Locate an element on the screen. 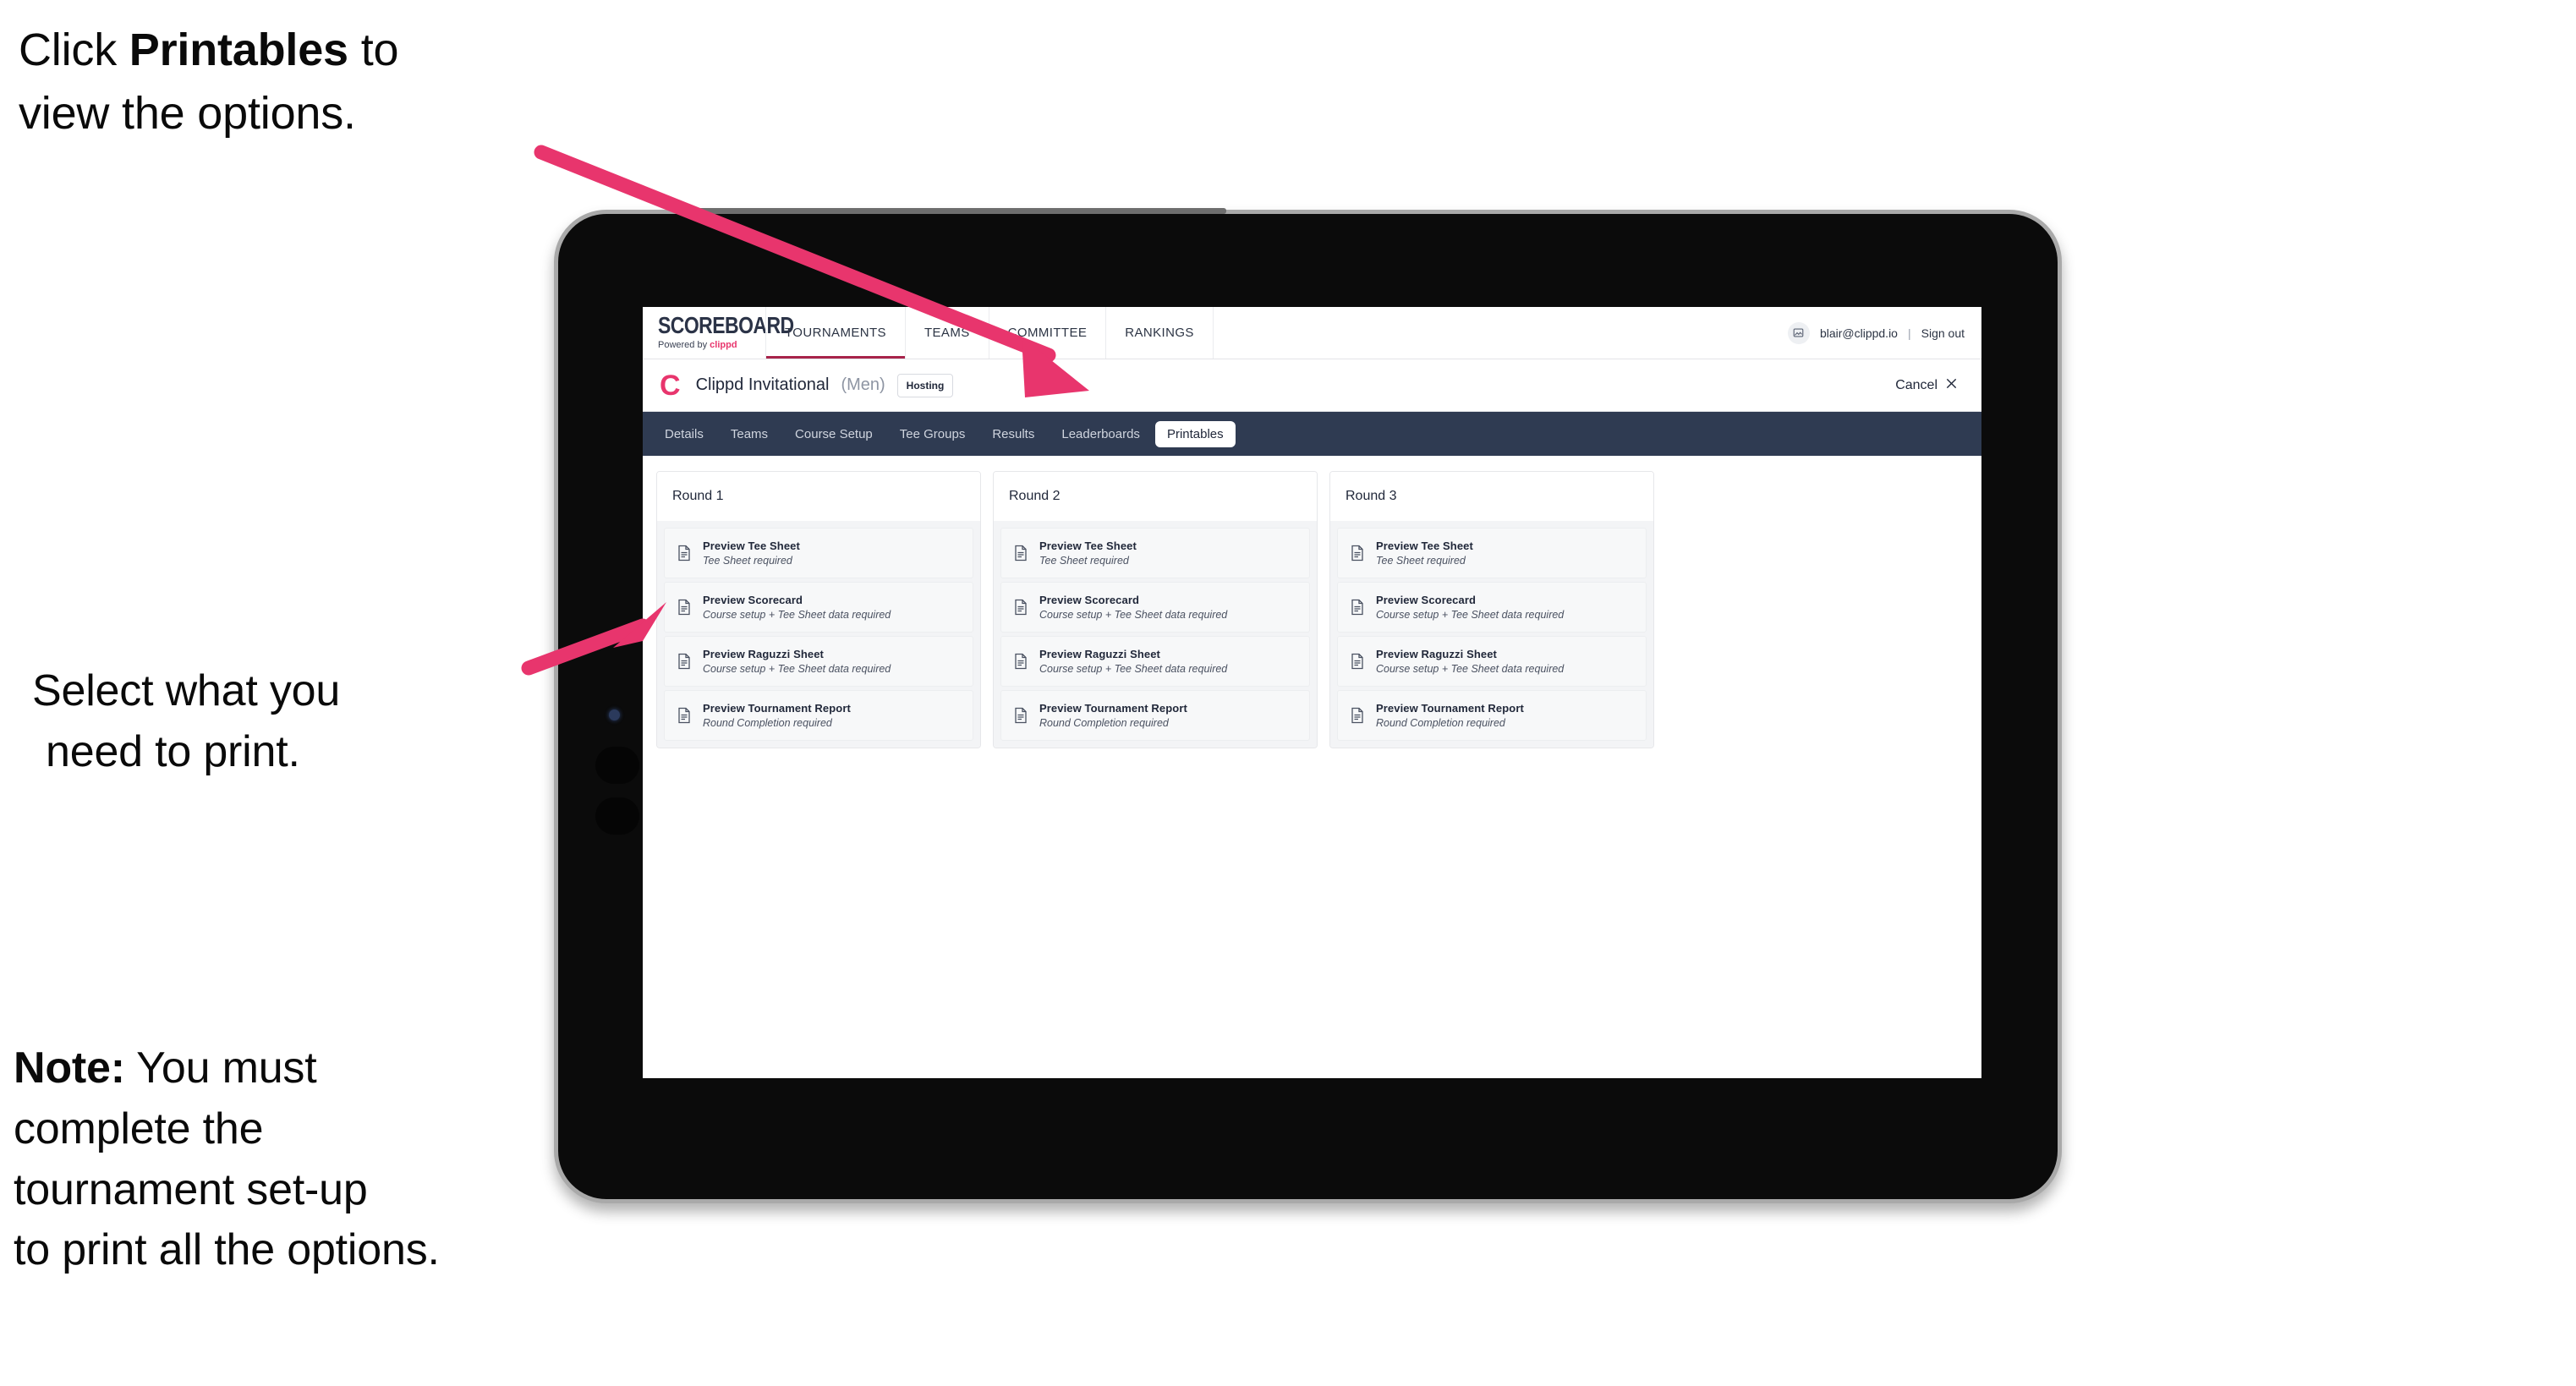  nav-item-committee: COMMITTEE is located at coordinates (1047, 333).